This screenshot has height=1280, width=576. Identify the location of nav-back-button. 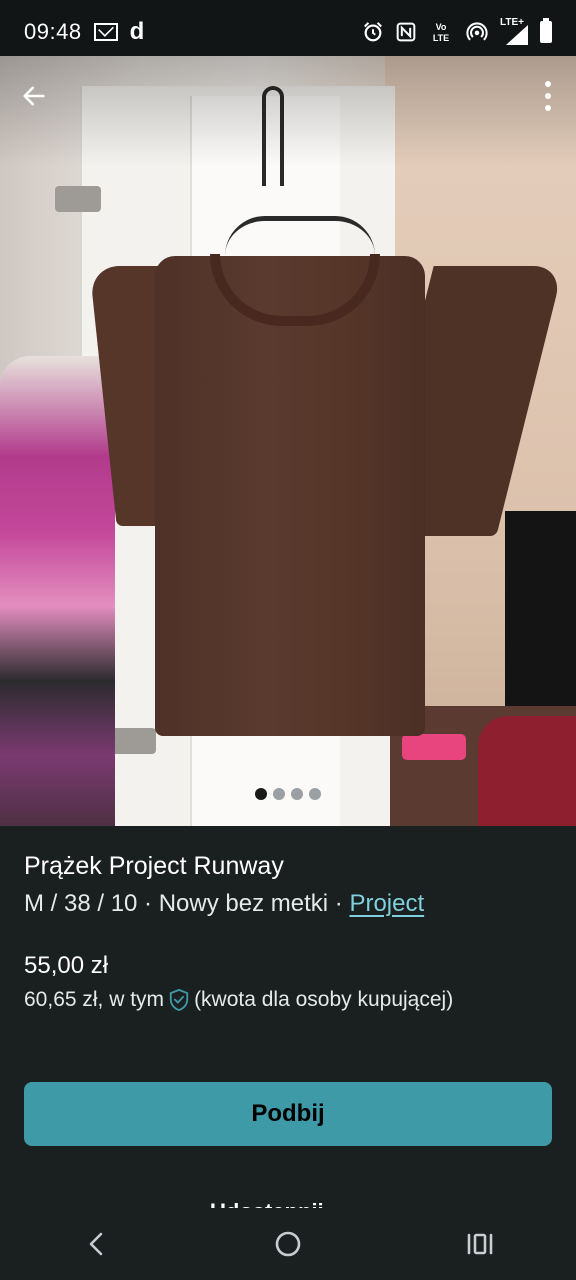
(96, 1244).